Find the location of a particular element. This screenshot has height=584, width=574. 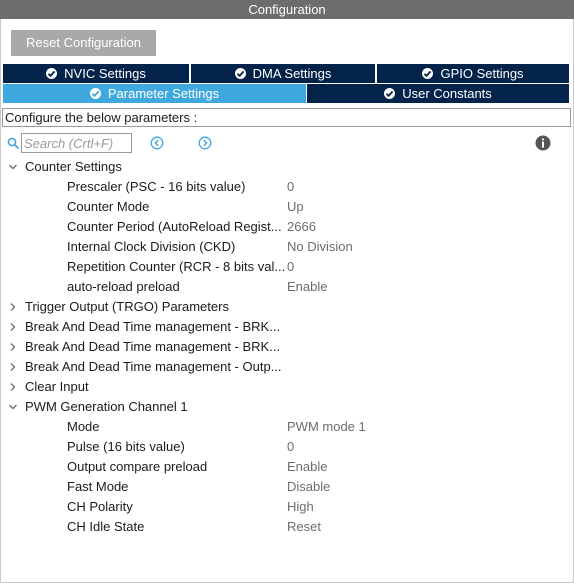

param-label: CH Idle State is located at coordinates (106, 526).